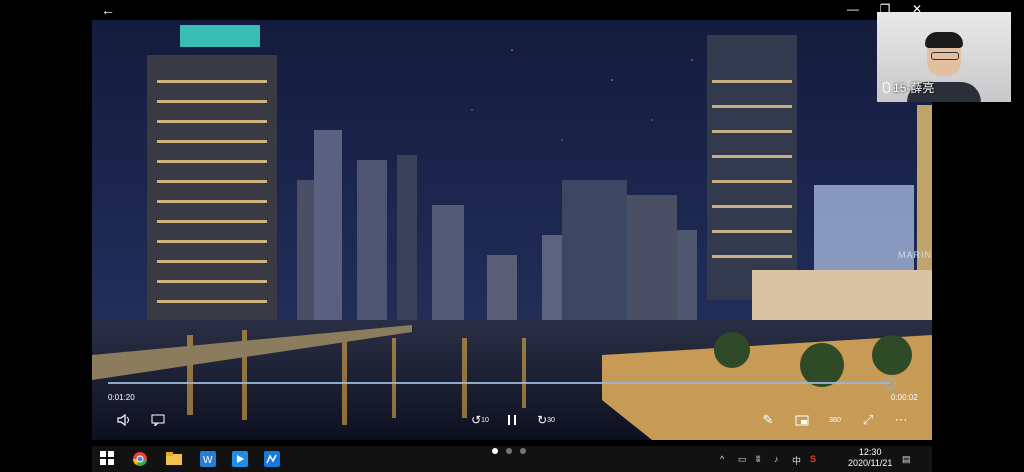 The image size is (1024, 472). Describe the element at coordinates (272, 459) in the screenshot. I see `maps-icon` at that location.